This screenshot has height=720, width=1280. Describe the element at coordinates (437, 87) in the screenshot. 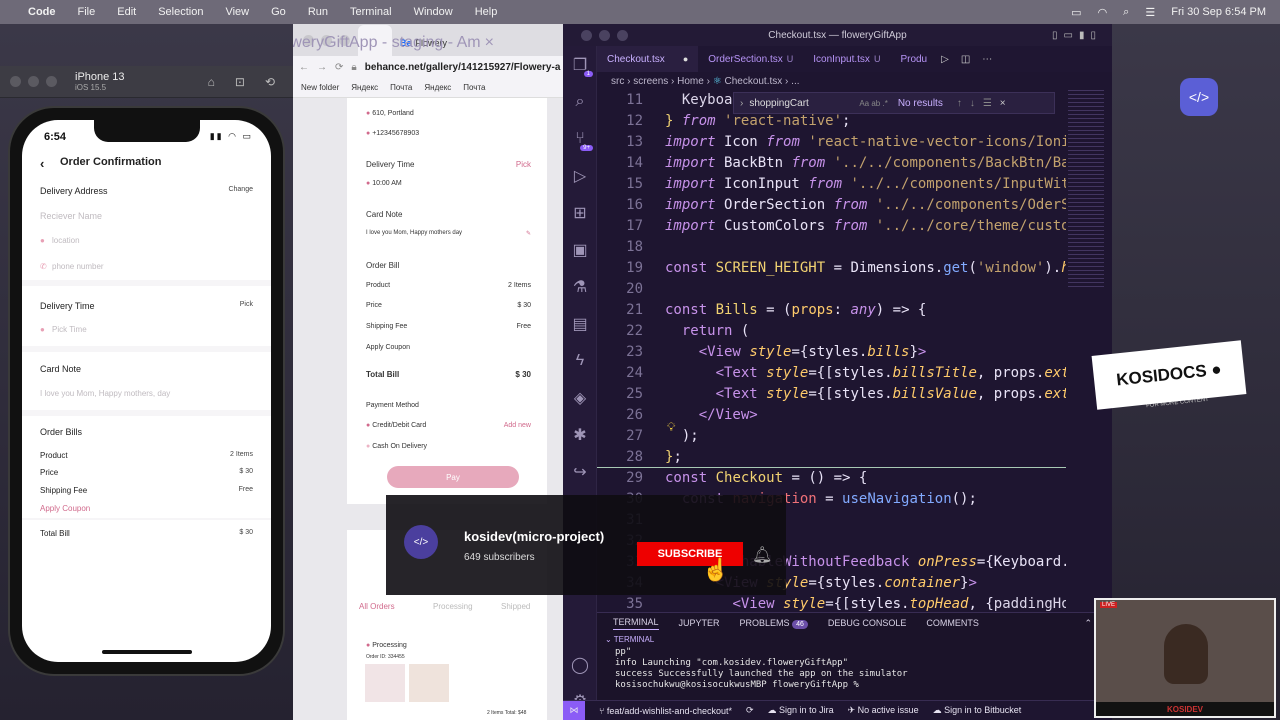

I see `bookmark-yandex-2: Яндекс` at that location.